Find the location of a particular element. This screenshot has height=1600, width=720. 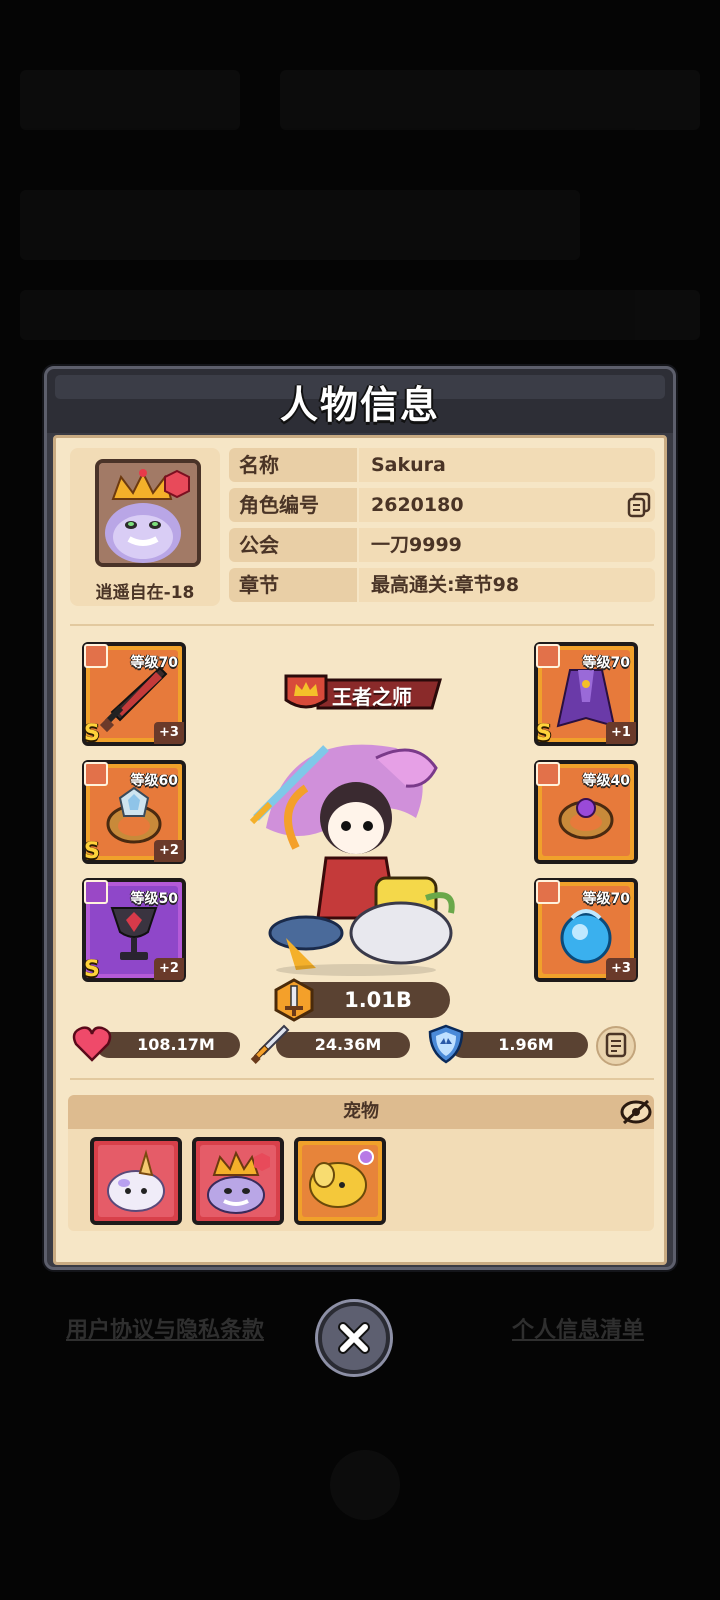

king-slime-pet-icon is located at coordinates (238, 1182).